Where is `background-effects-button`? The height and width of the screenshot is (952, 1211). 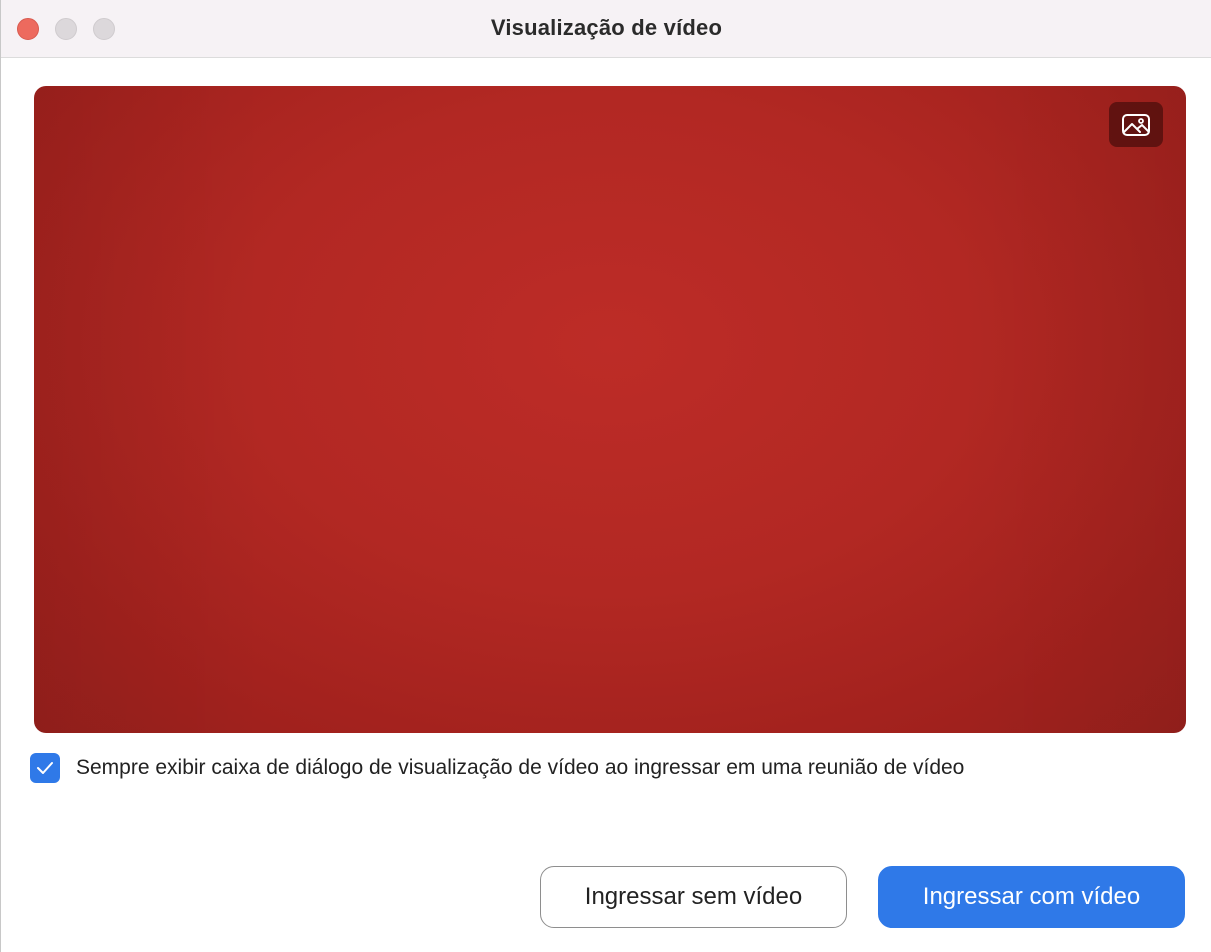 background-effects-button is located at coordinates (1136, 124).